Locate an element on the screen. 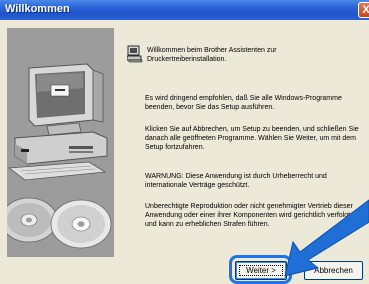 This screenshot has height=284, width=369. next-button: Weiter > is located at coordinates (261, 270).